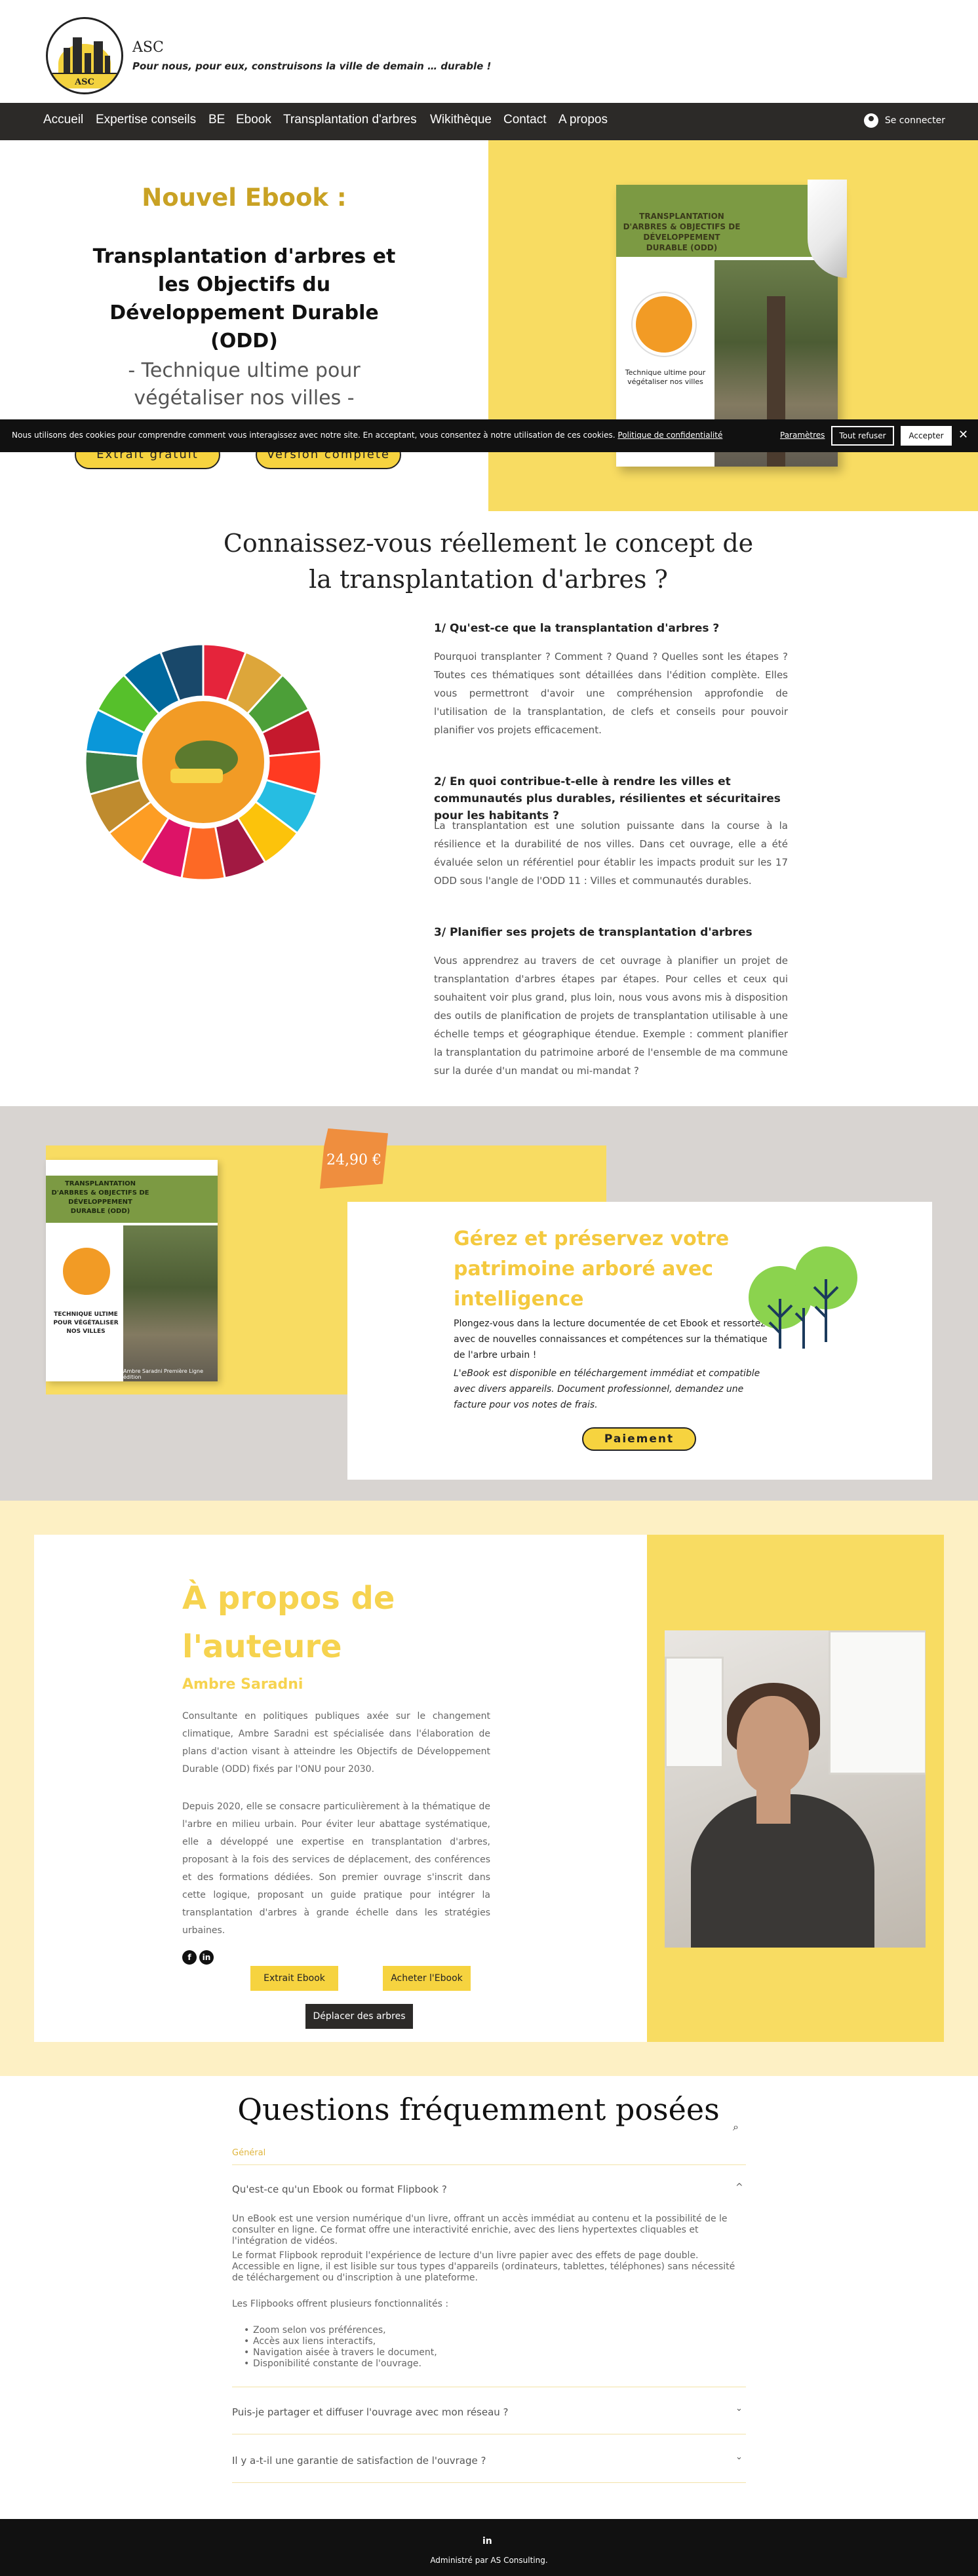 The image size is (978, 2576). What do you see at coordinates (487, 2541) in the screenshot?
I see `footer-linkedin-icon: in` at bounding box center [487, 2541].